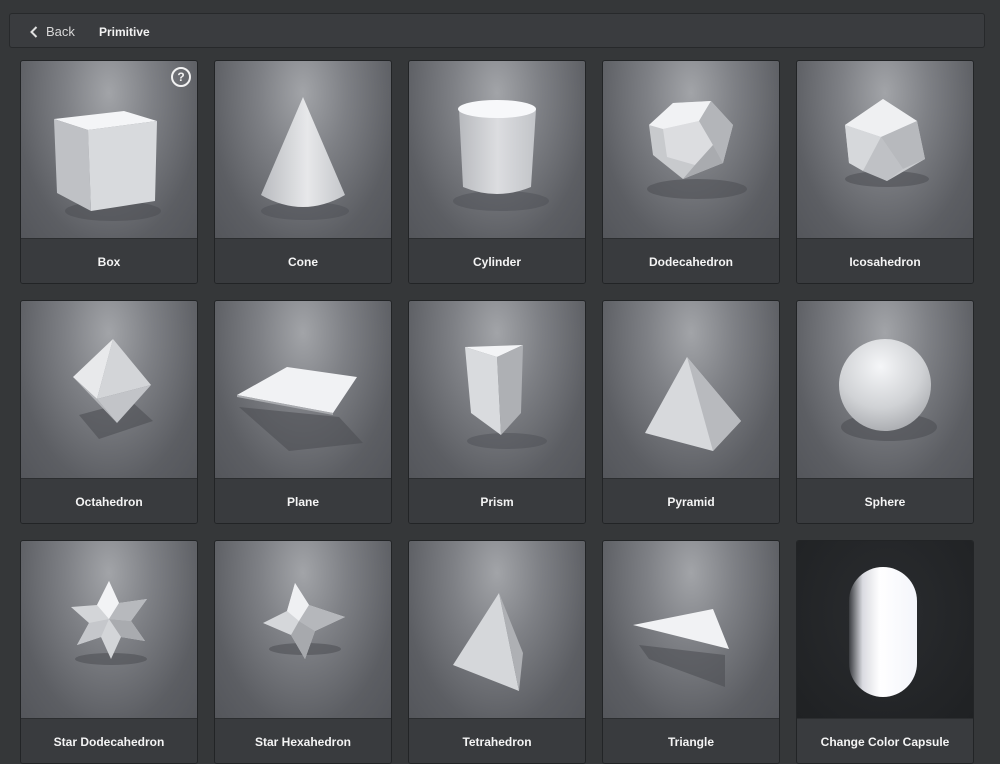 The height and width of the screenshot is (764, 1000). Describe the element at coordinates (691, 500) in the screenshot. I see `card-label: Pyramid` at that location.